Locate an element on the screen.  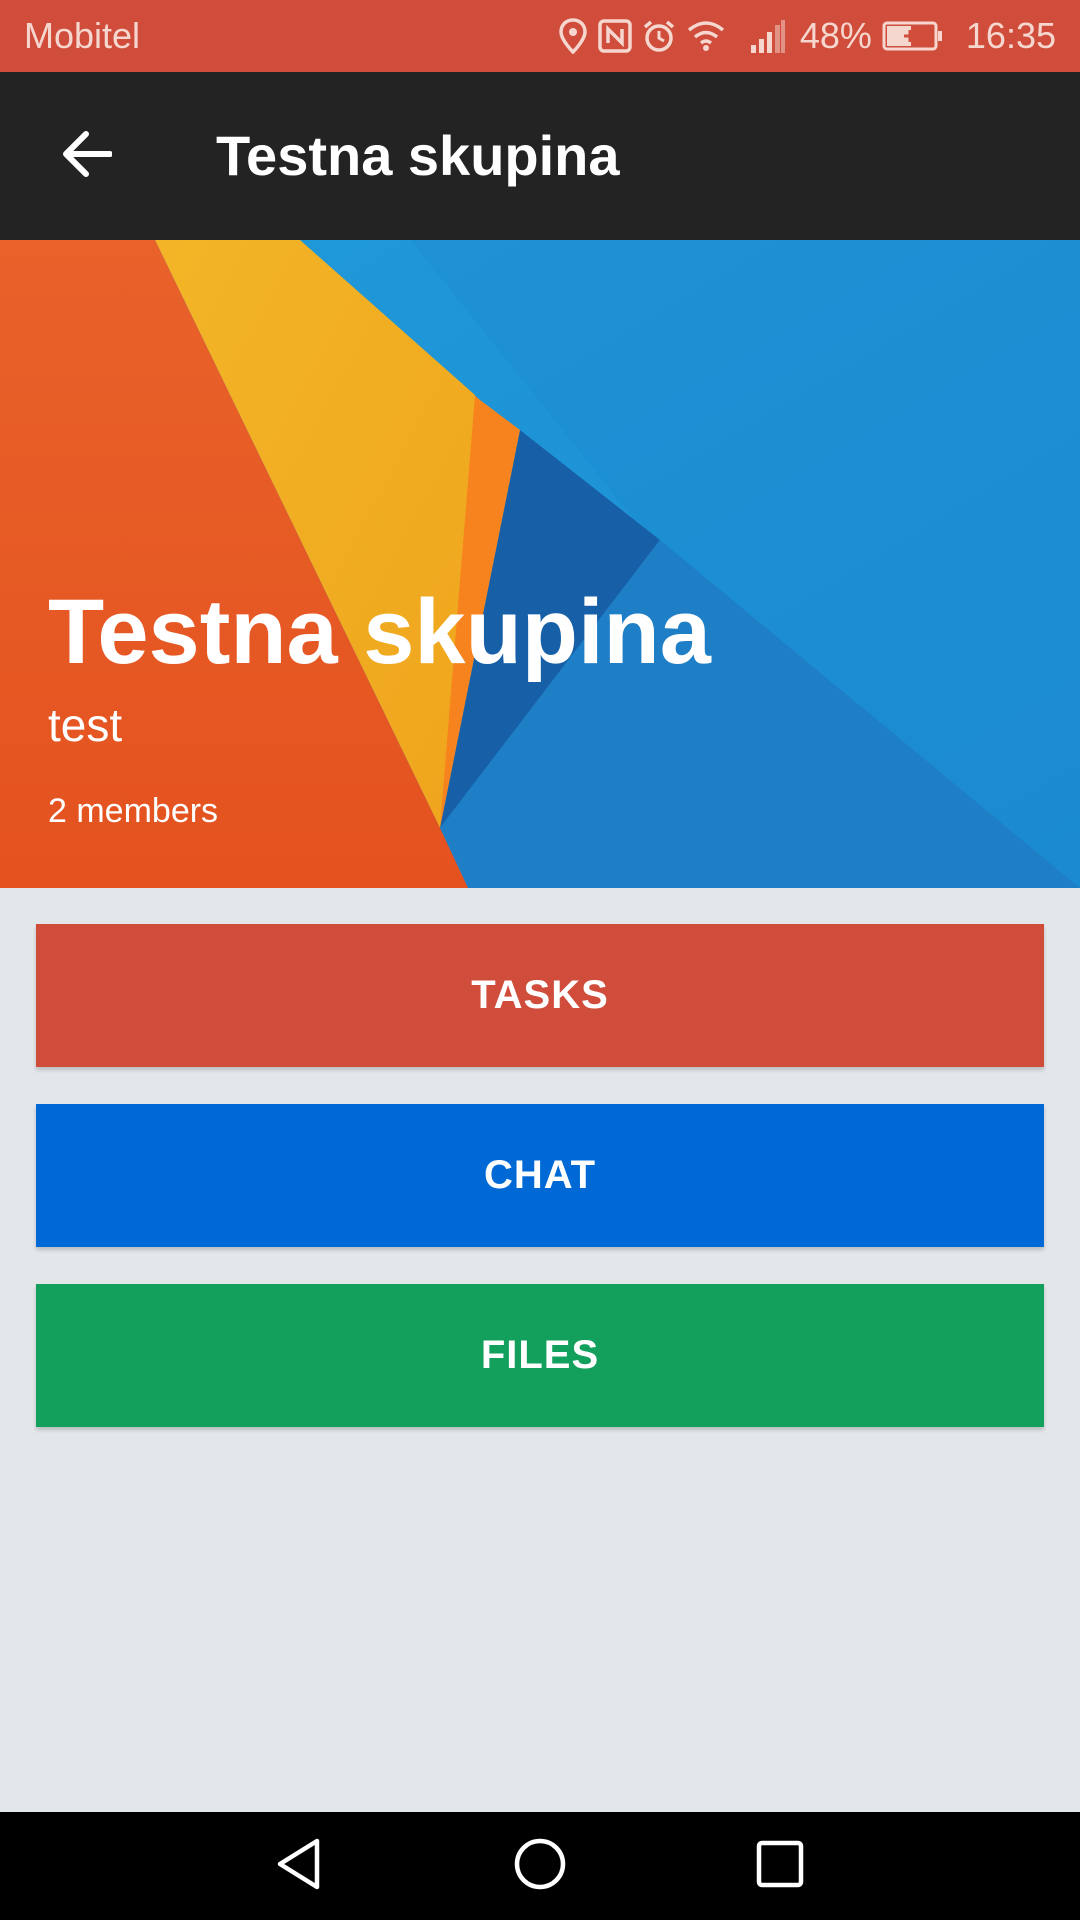
system-nav-bar is located at coordinates (540, 1866).